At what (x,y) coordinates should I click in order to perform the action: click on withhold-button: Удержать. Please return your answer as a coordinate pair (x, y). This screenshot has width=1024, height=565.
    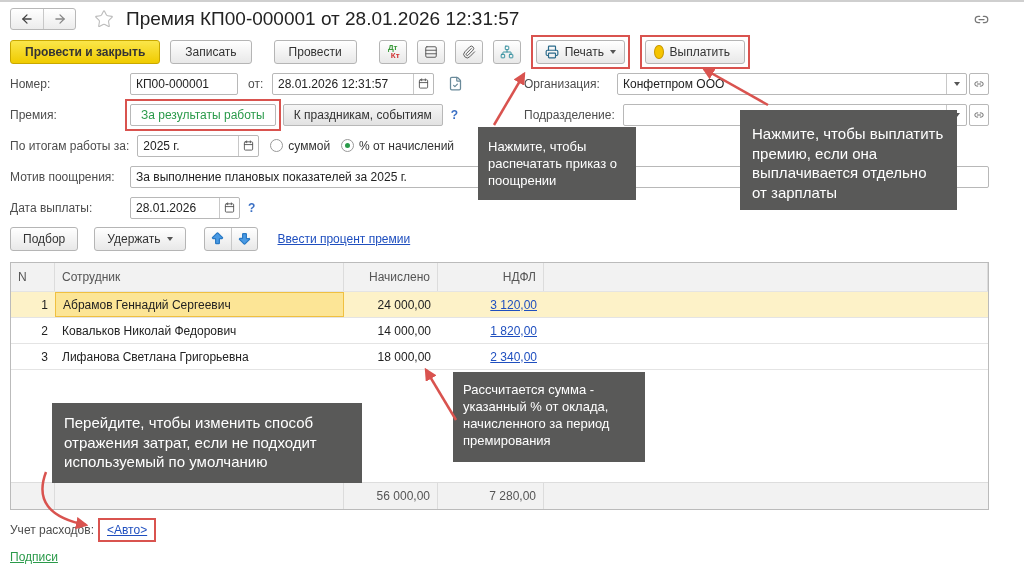
    Looking at the image, I should click on (140, 238).